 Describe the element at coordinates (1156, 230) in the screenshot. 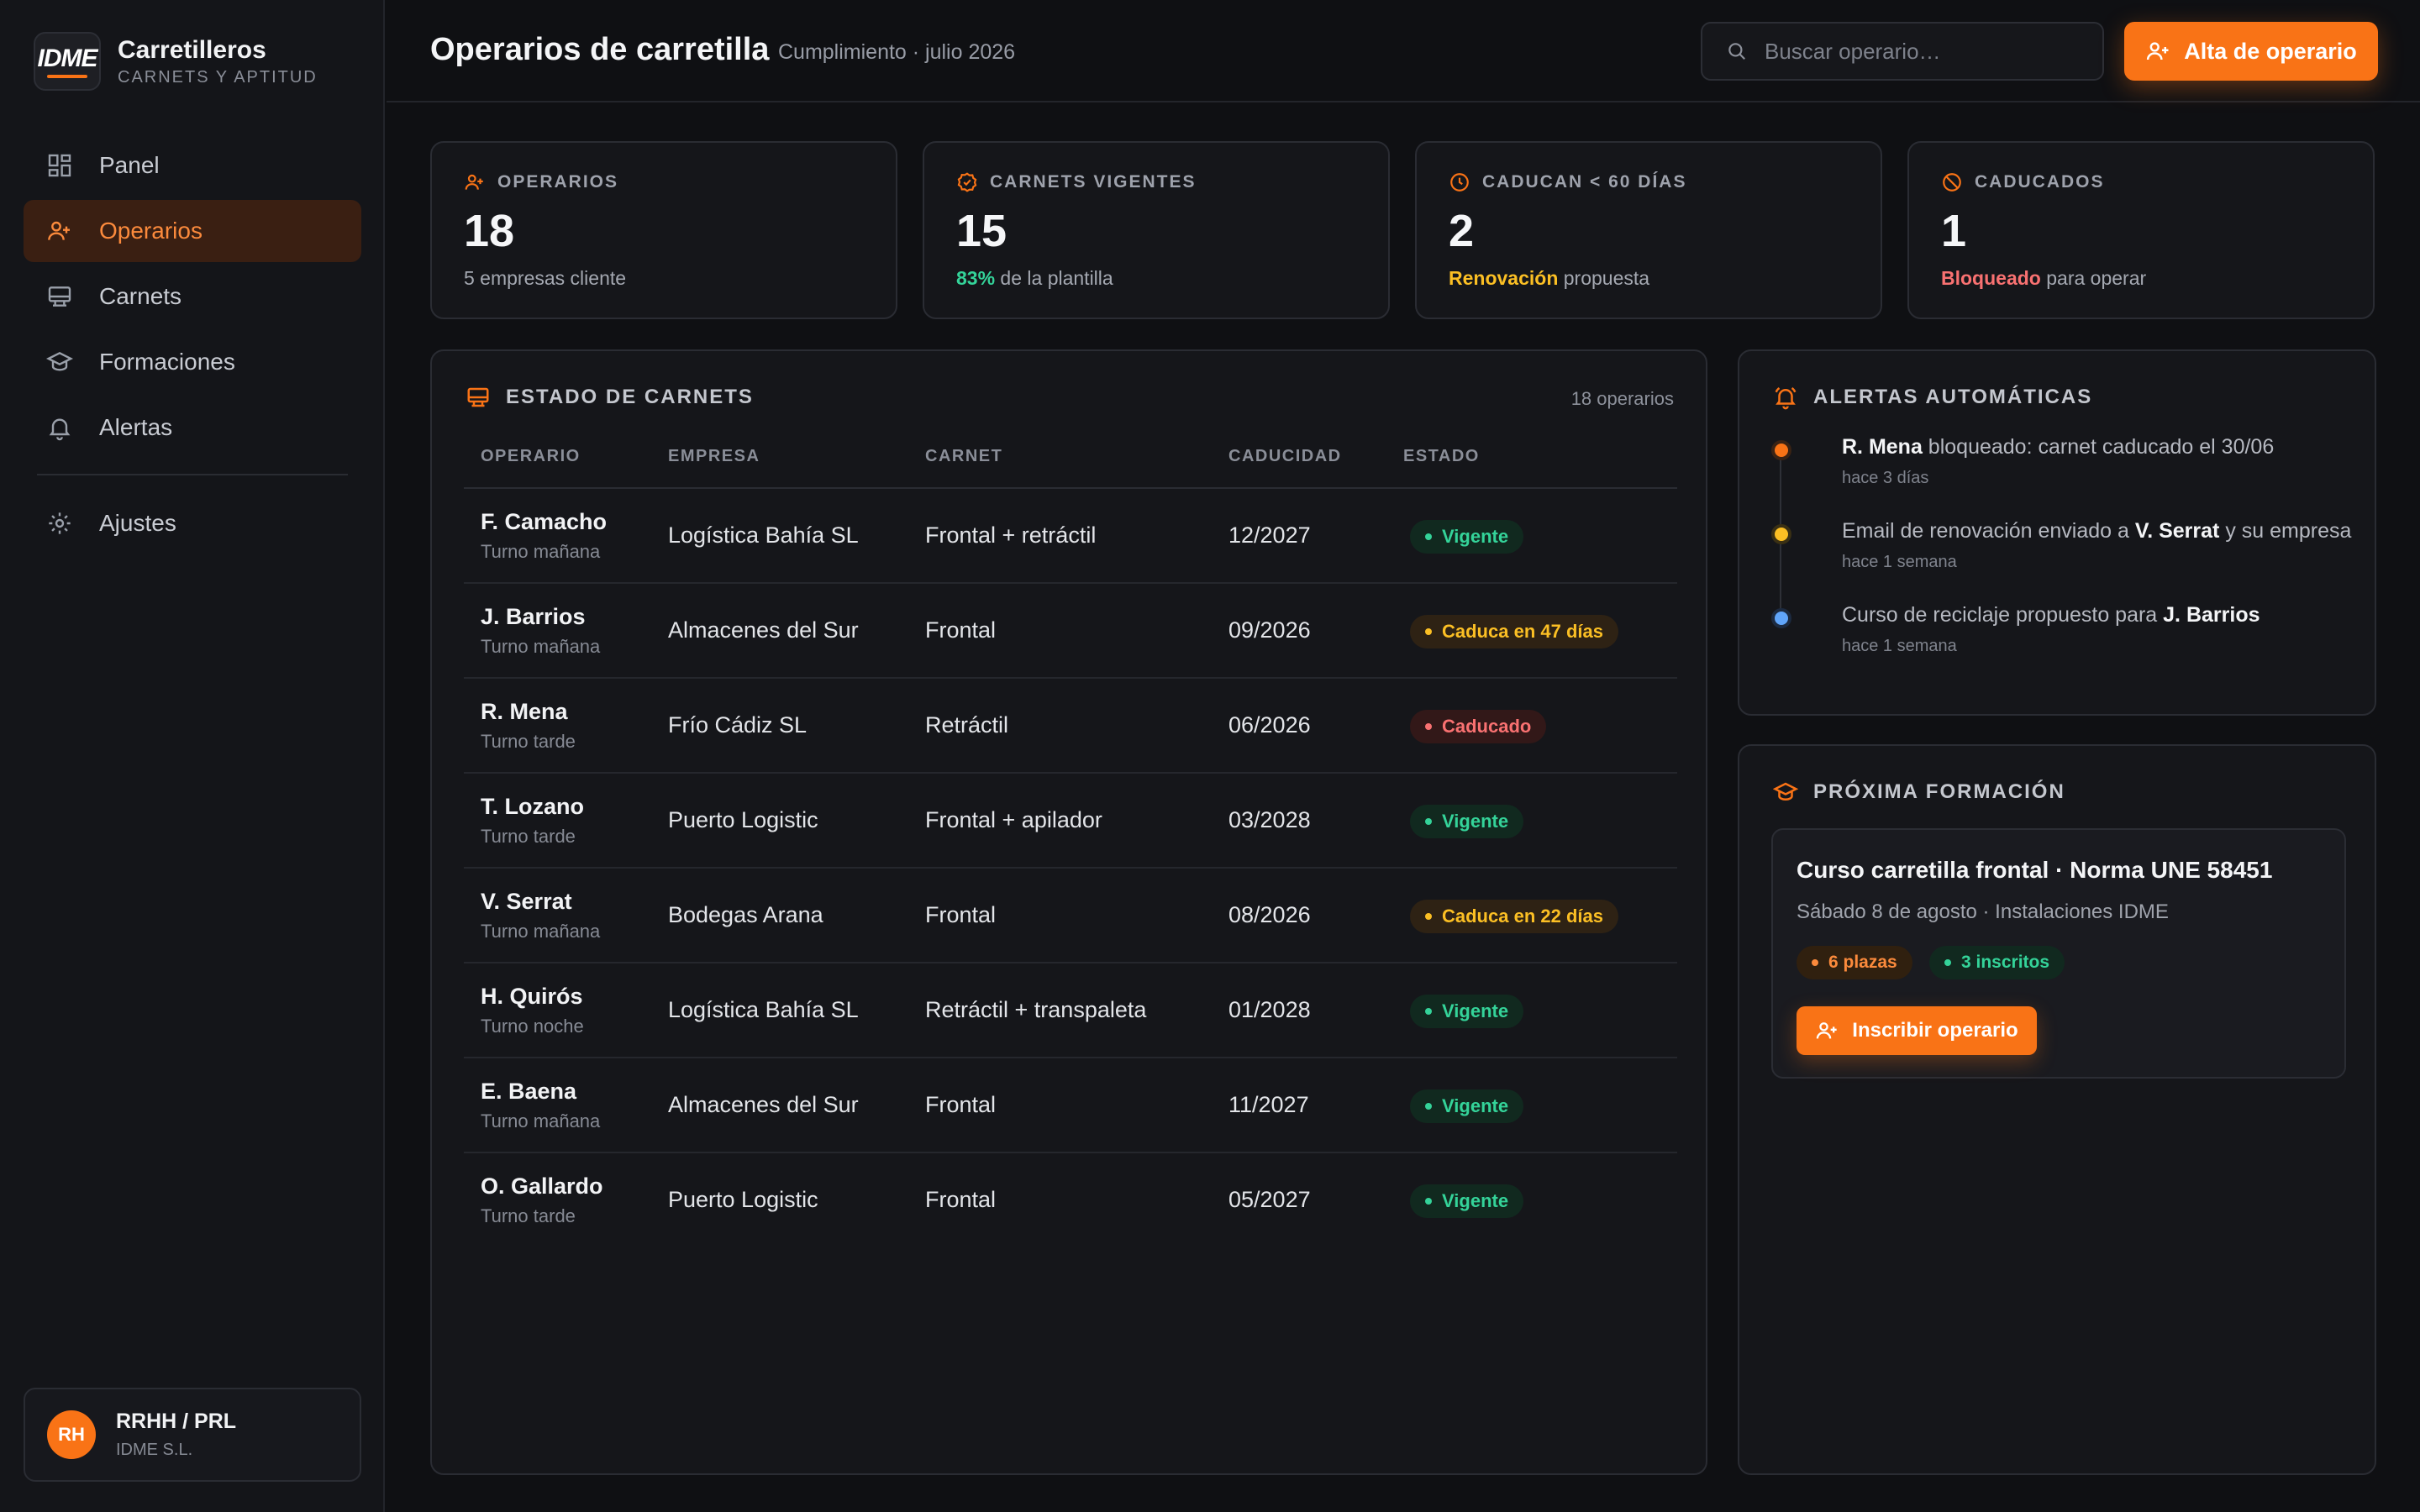

I see `kpi-card-carnets-vigentes: CARNETS VIGENTES 15 83% de la plantilla` at that location.